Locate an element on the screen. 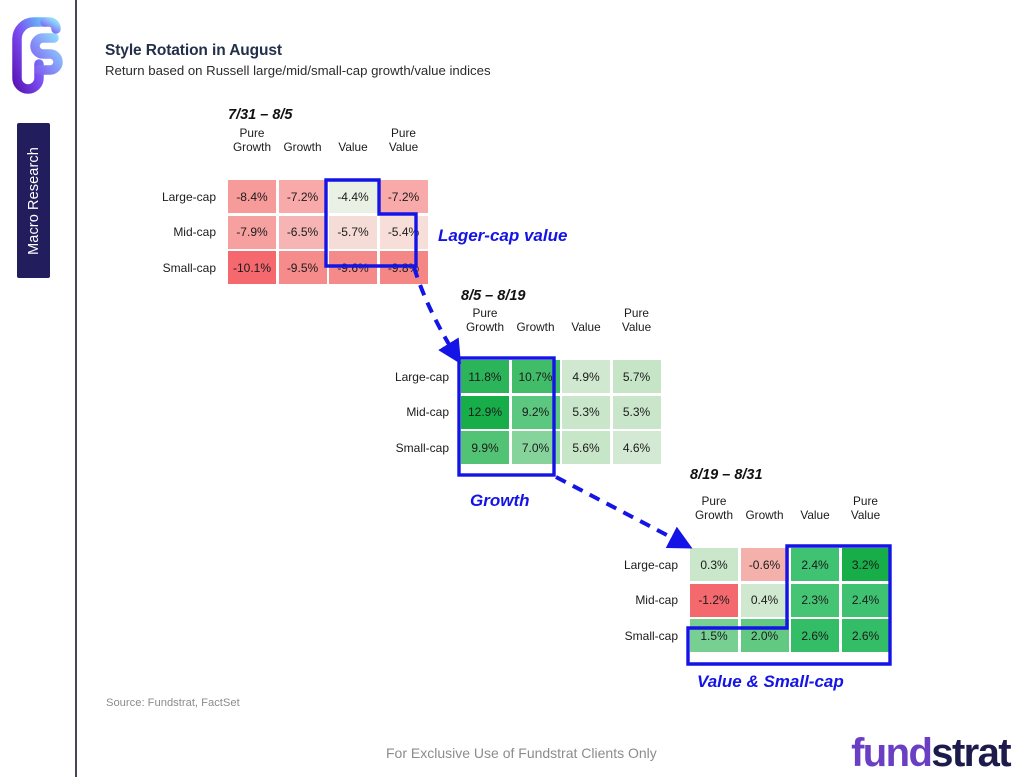 The image size is (1024, 777). matrix-cell: 1.5% is located at coordinates (714, 635).